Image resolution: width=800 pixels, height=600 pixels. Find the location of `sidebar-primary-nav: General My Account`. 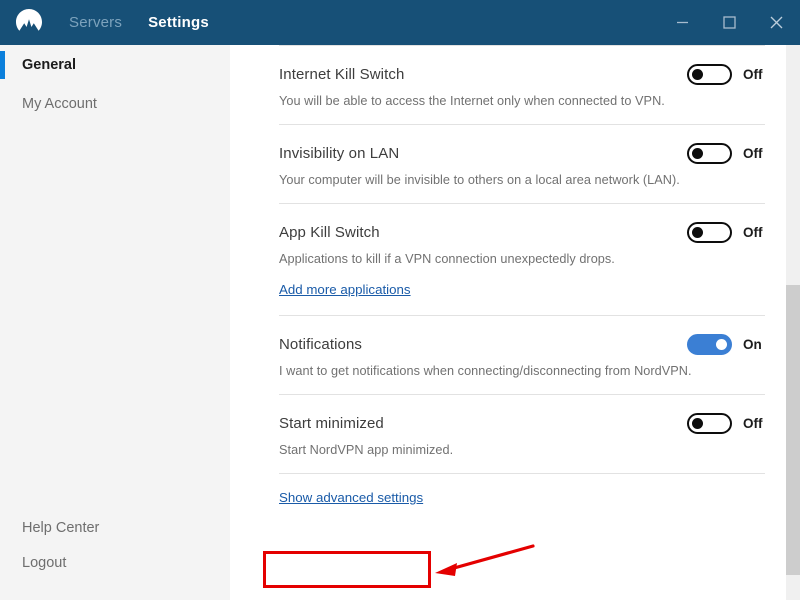

sidebar-primary-nav: General My Account is located at coordinates (115, 84).